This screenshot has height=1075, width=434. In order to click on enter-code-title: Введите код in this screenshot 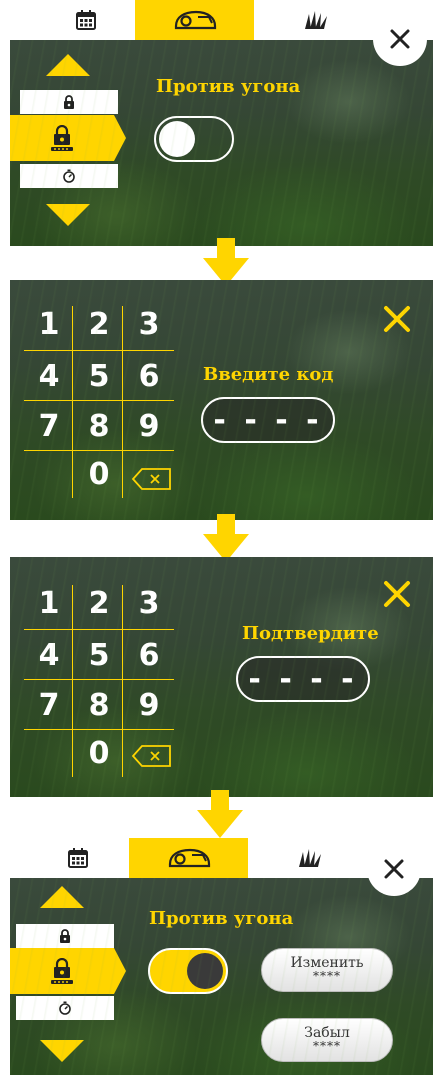, I will do `click(268, 374)`.